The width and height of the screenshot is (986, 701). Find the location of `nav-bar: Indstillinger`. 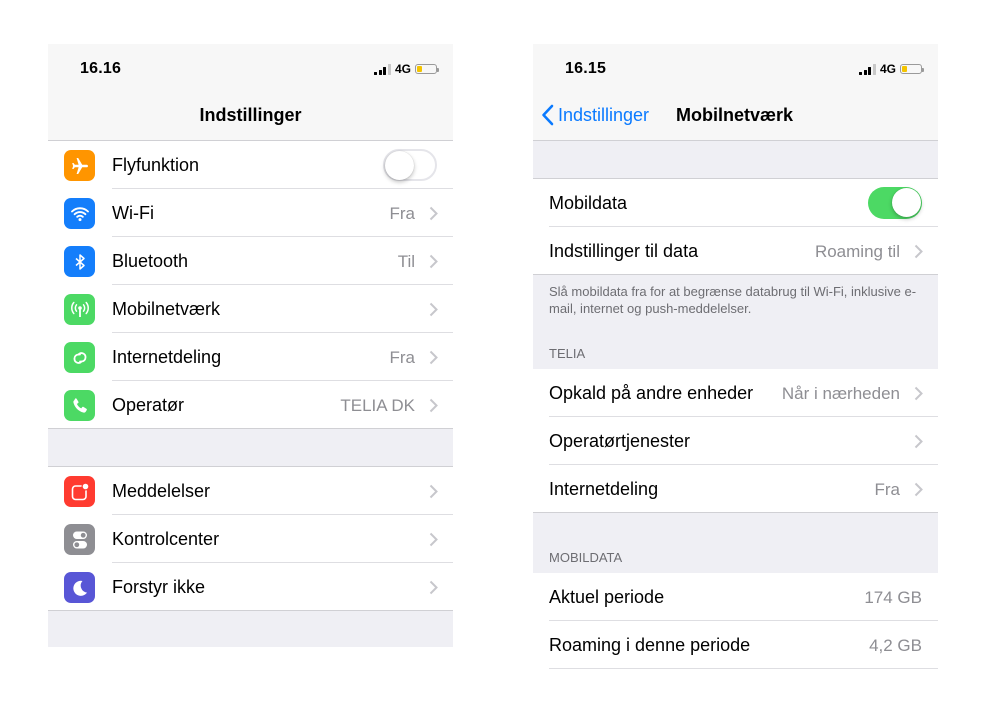

nav-bar: Indstillinger is located at coordinates (250, 116).